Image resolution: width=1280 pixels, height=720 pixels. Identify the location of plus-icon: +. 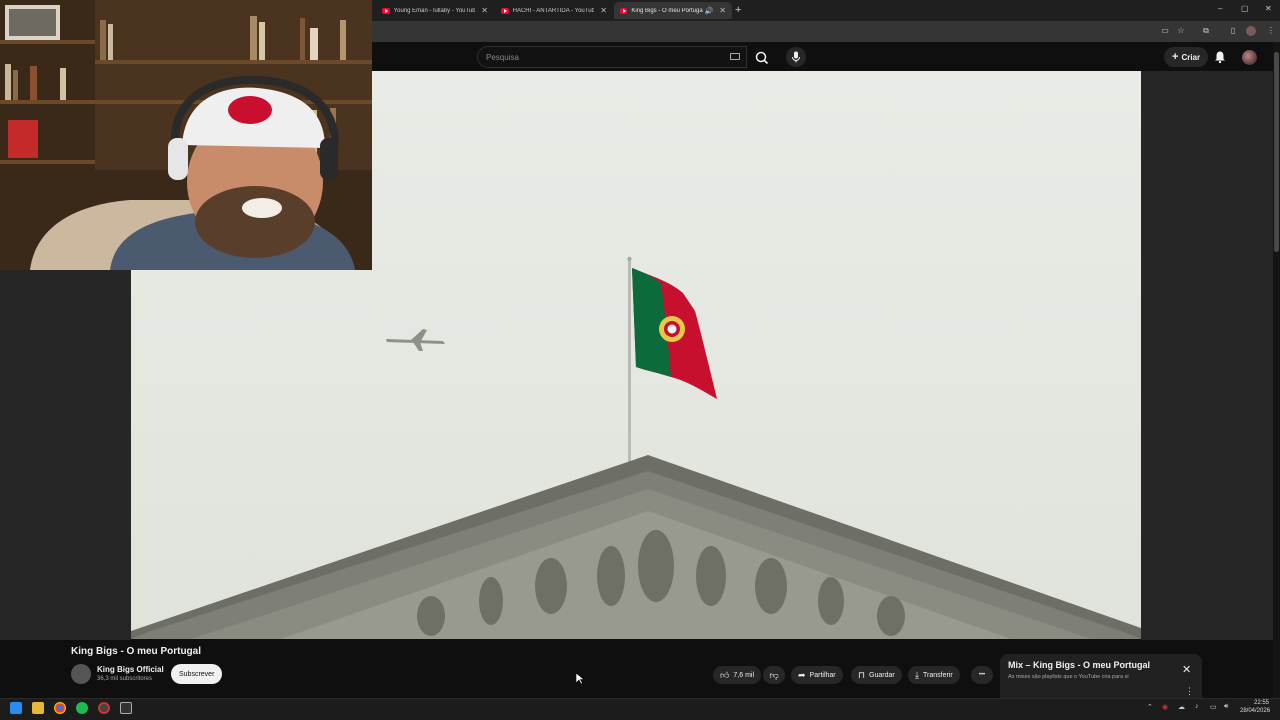
(1175, 57).